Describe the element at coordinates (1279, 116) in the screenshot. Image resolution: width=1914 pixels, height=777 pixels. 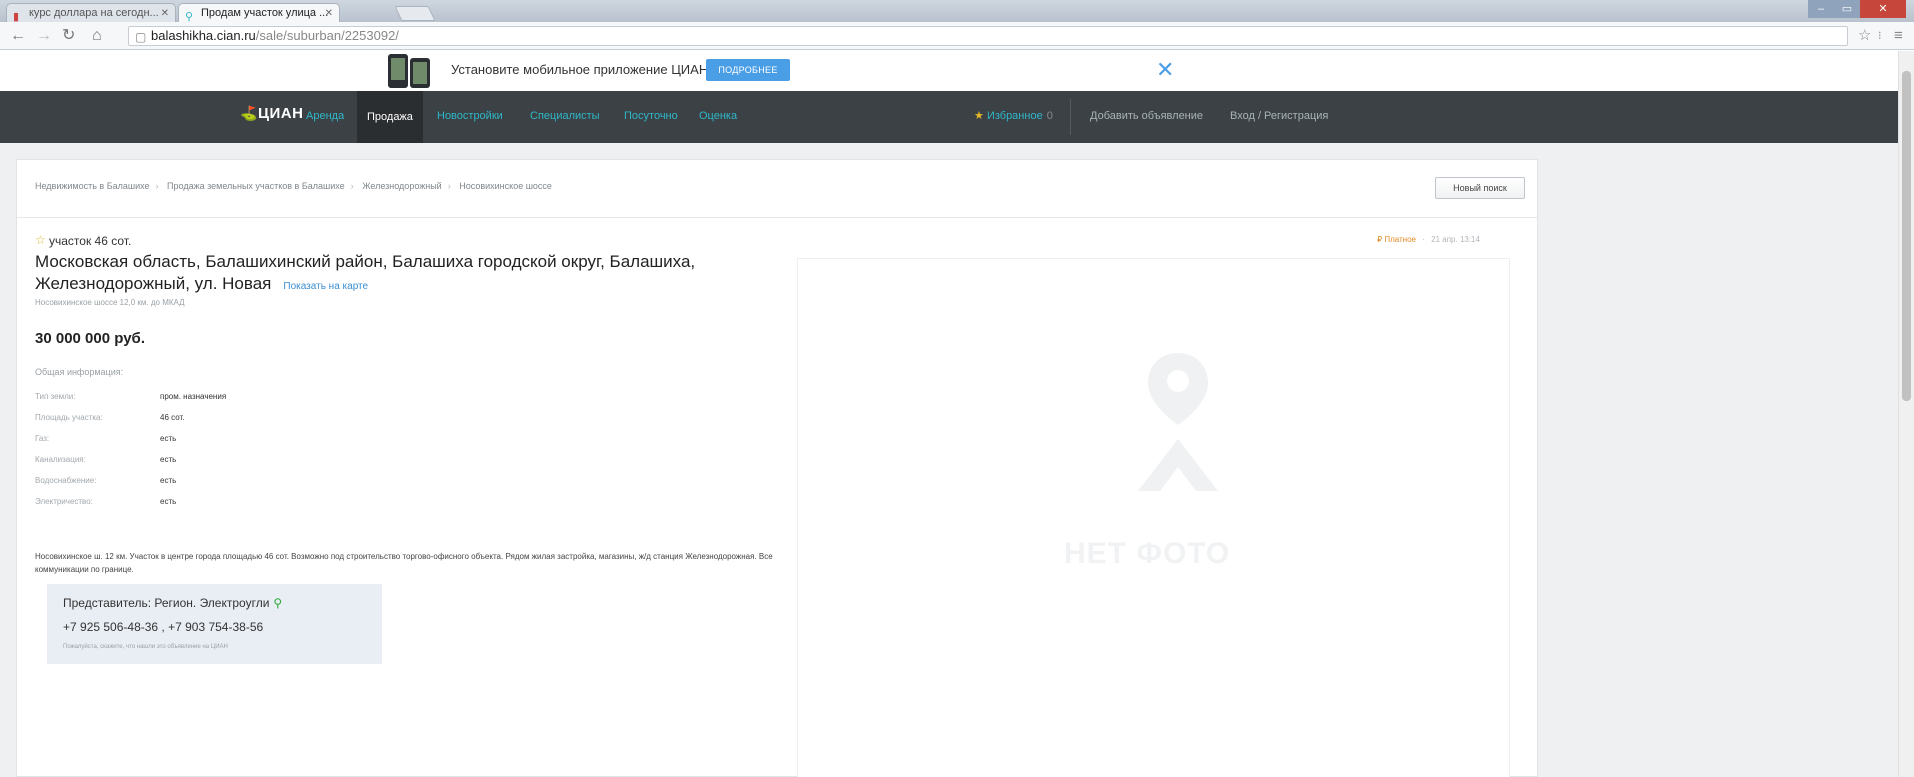
I see `login-link: Вход / Регистрация` at that location.